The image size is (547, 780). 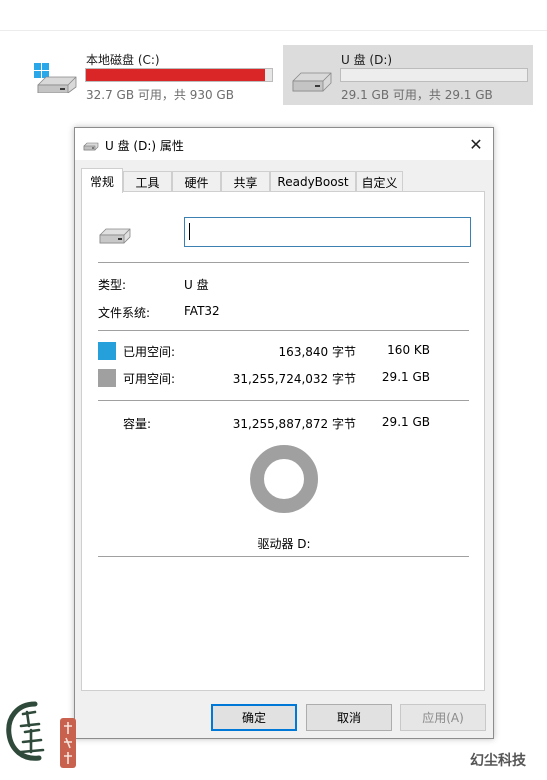 I want to click on free-space-ring, so click(x=284, y=479).